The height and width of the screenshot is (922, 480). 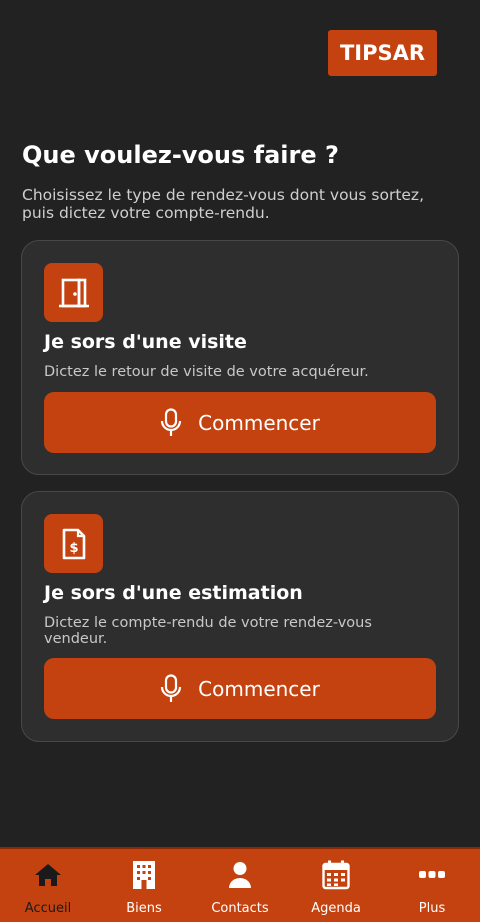 I want to click on nav-item-agenda: Agenda, so click(x=336, y=885).